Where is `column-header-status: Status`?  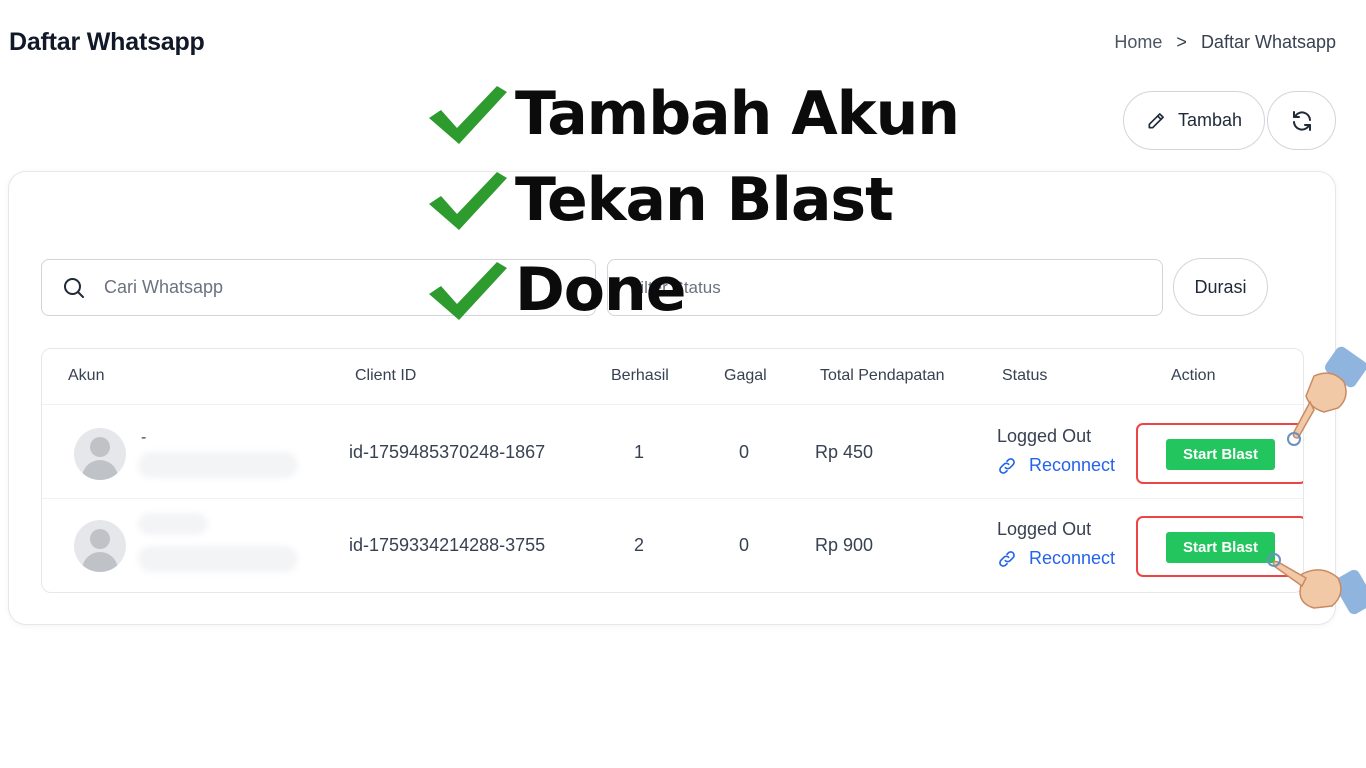
column-header-status: Status is located at coordinates (1025, 375).